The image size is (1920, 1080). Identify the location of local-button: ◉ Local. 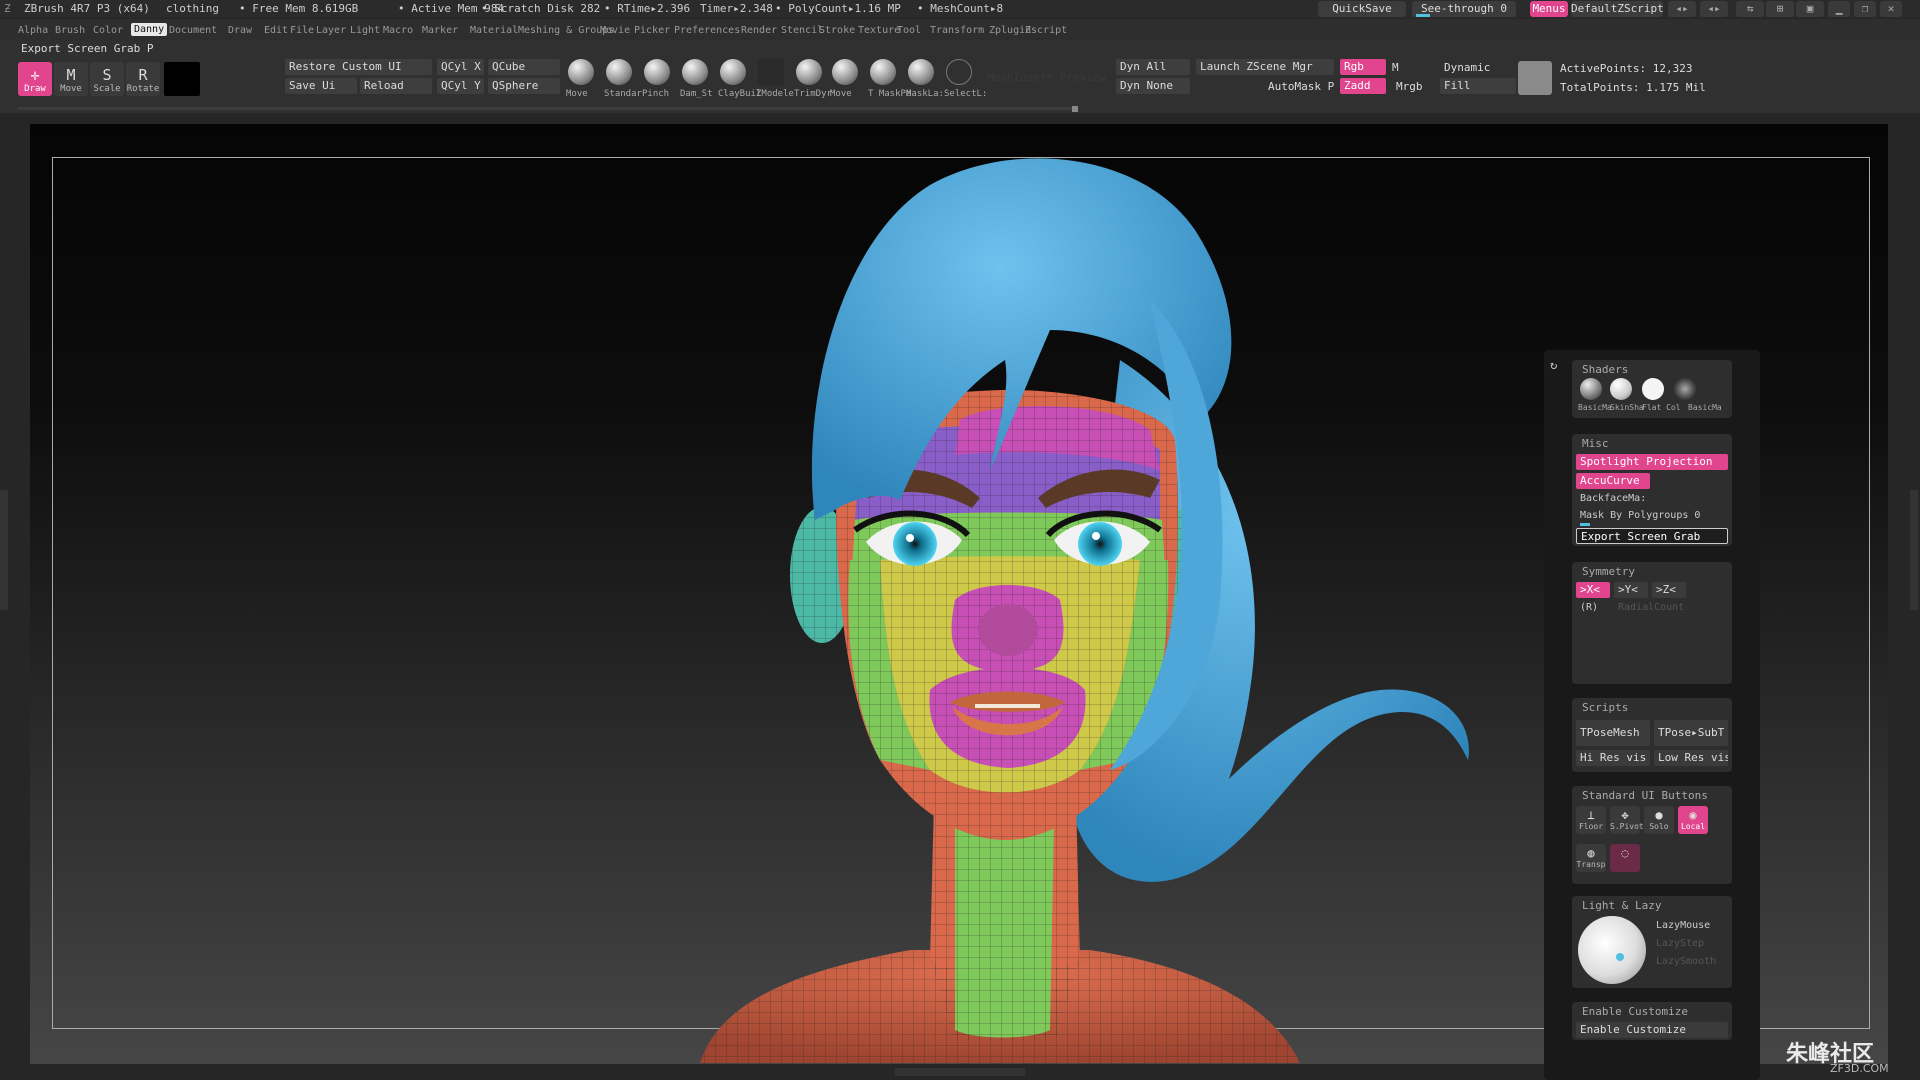
(1693, 820).